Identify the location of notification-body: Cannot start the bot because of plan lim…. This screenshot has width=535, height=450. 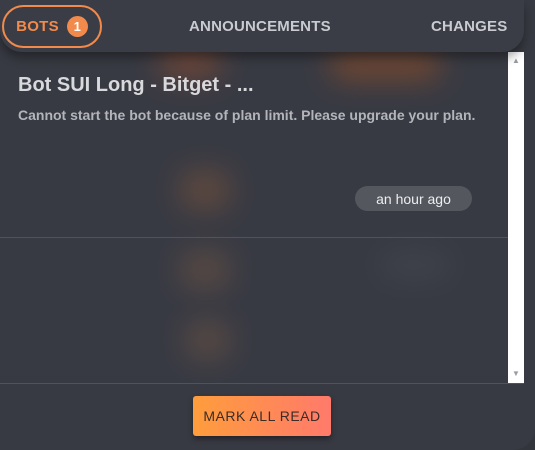
(247, 115).